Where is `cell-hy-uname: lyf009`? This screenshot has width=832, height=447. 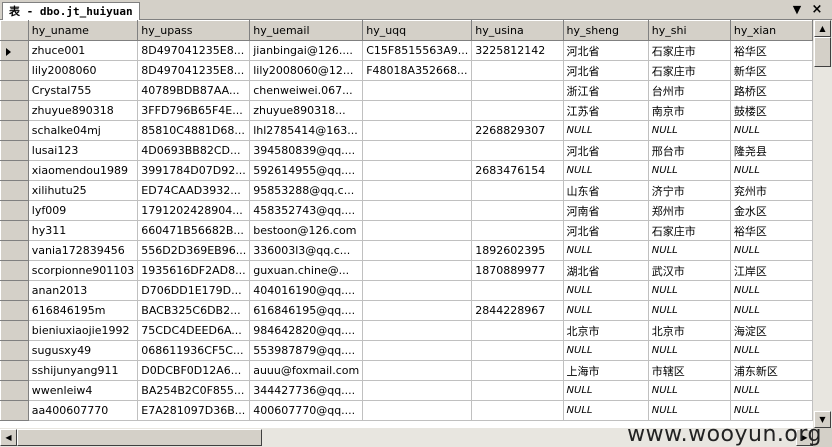 cell-hy-uname: lyf009 is located at coordinates (83, 210).